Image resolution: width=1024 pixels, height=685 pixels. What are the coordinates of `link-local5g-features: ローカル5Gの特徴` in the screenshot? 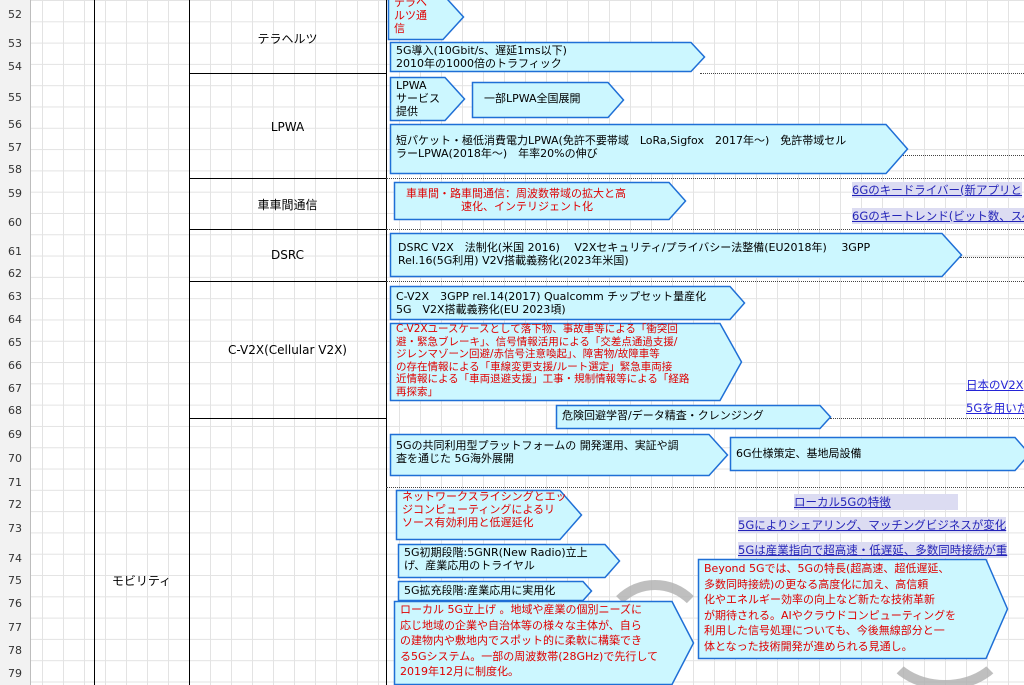 It's located at (876, 502).